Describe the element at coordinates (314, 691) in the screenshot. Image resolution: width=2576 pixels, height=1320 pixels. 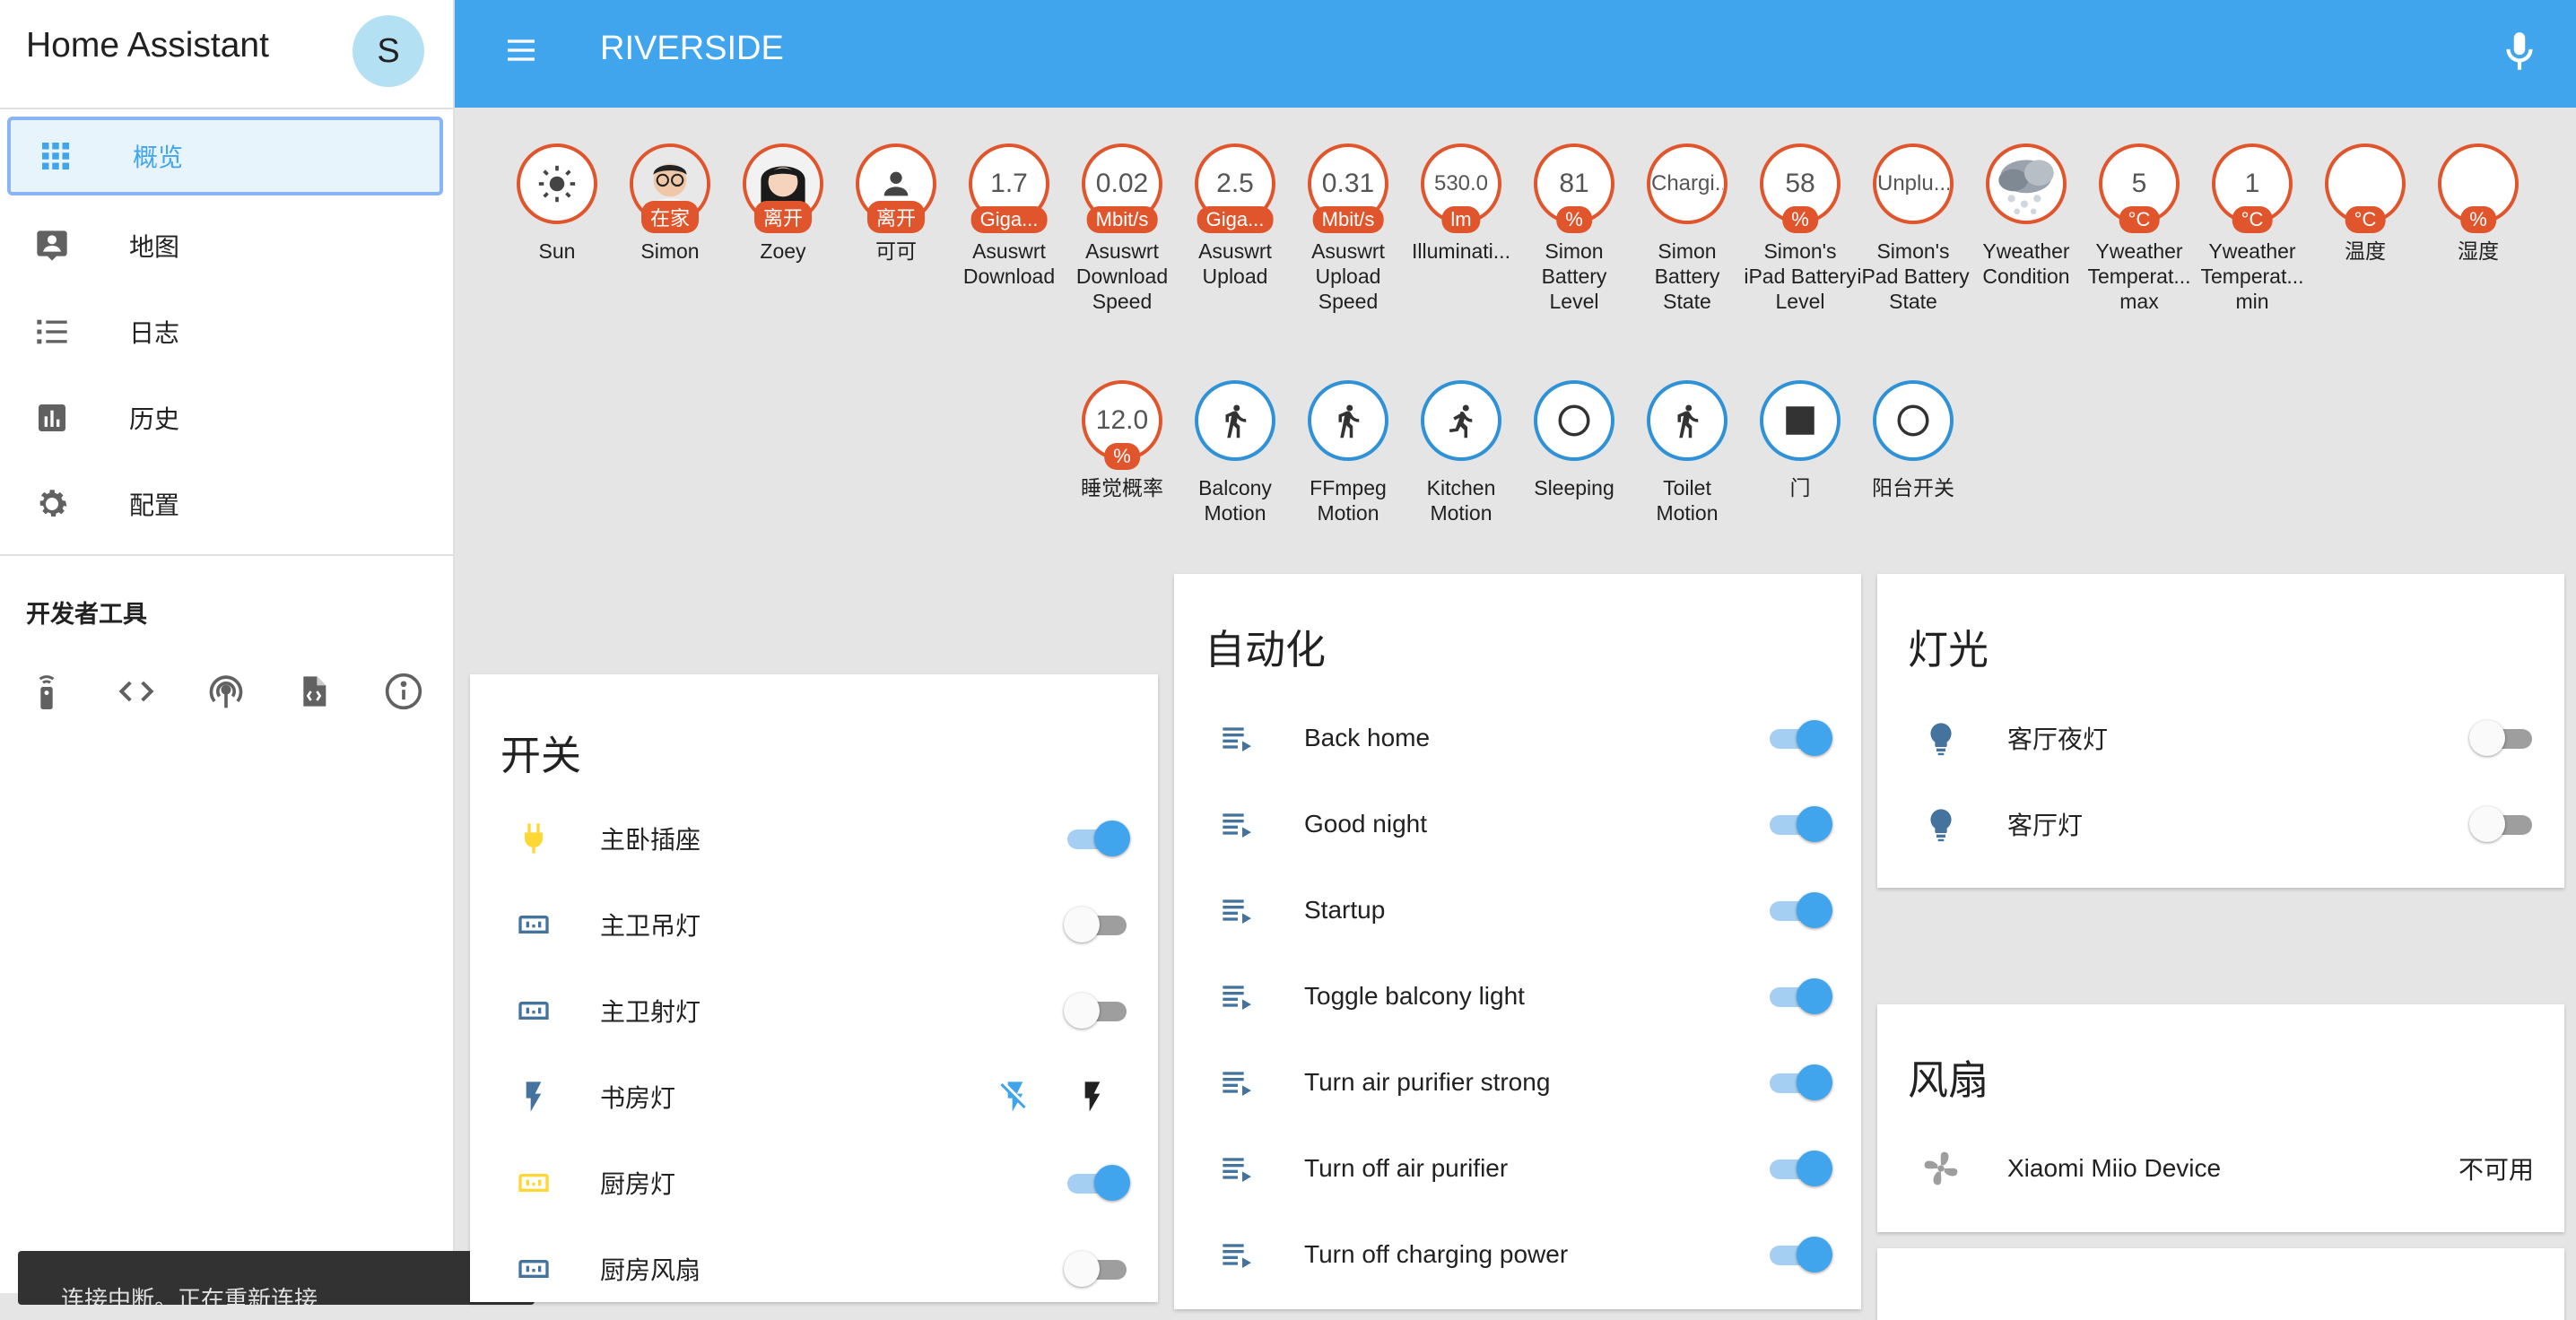
I see `file-code-icon` at that location.